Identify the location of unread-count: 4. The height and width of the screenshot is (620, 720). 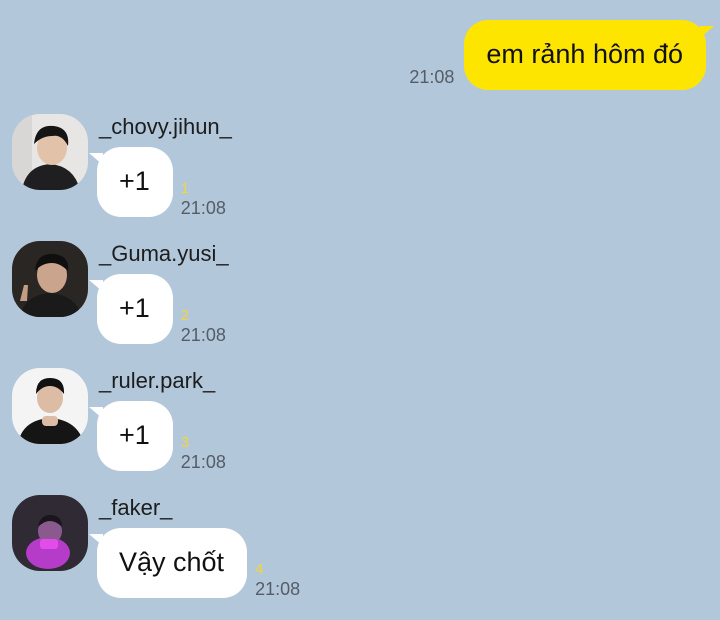
(259, 569).